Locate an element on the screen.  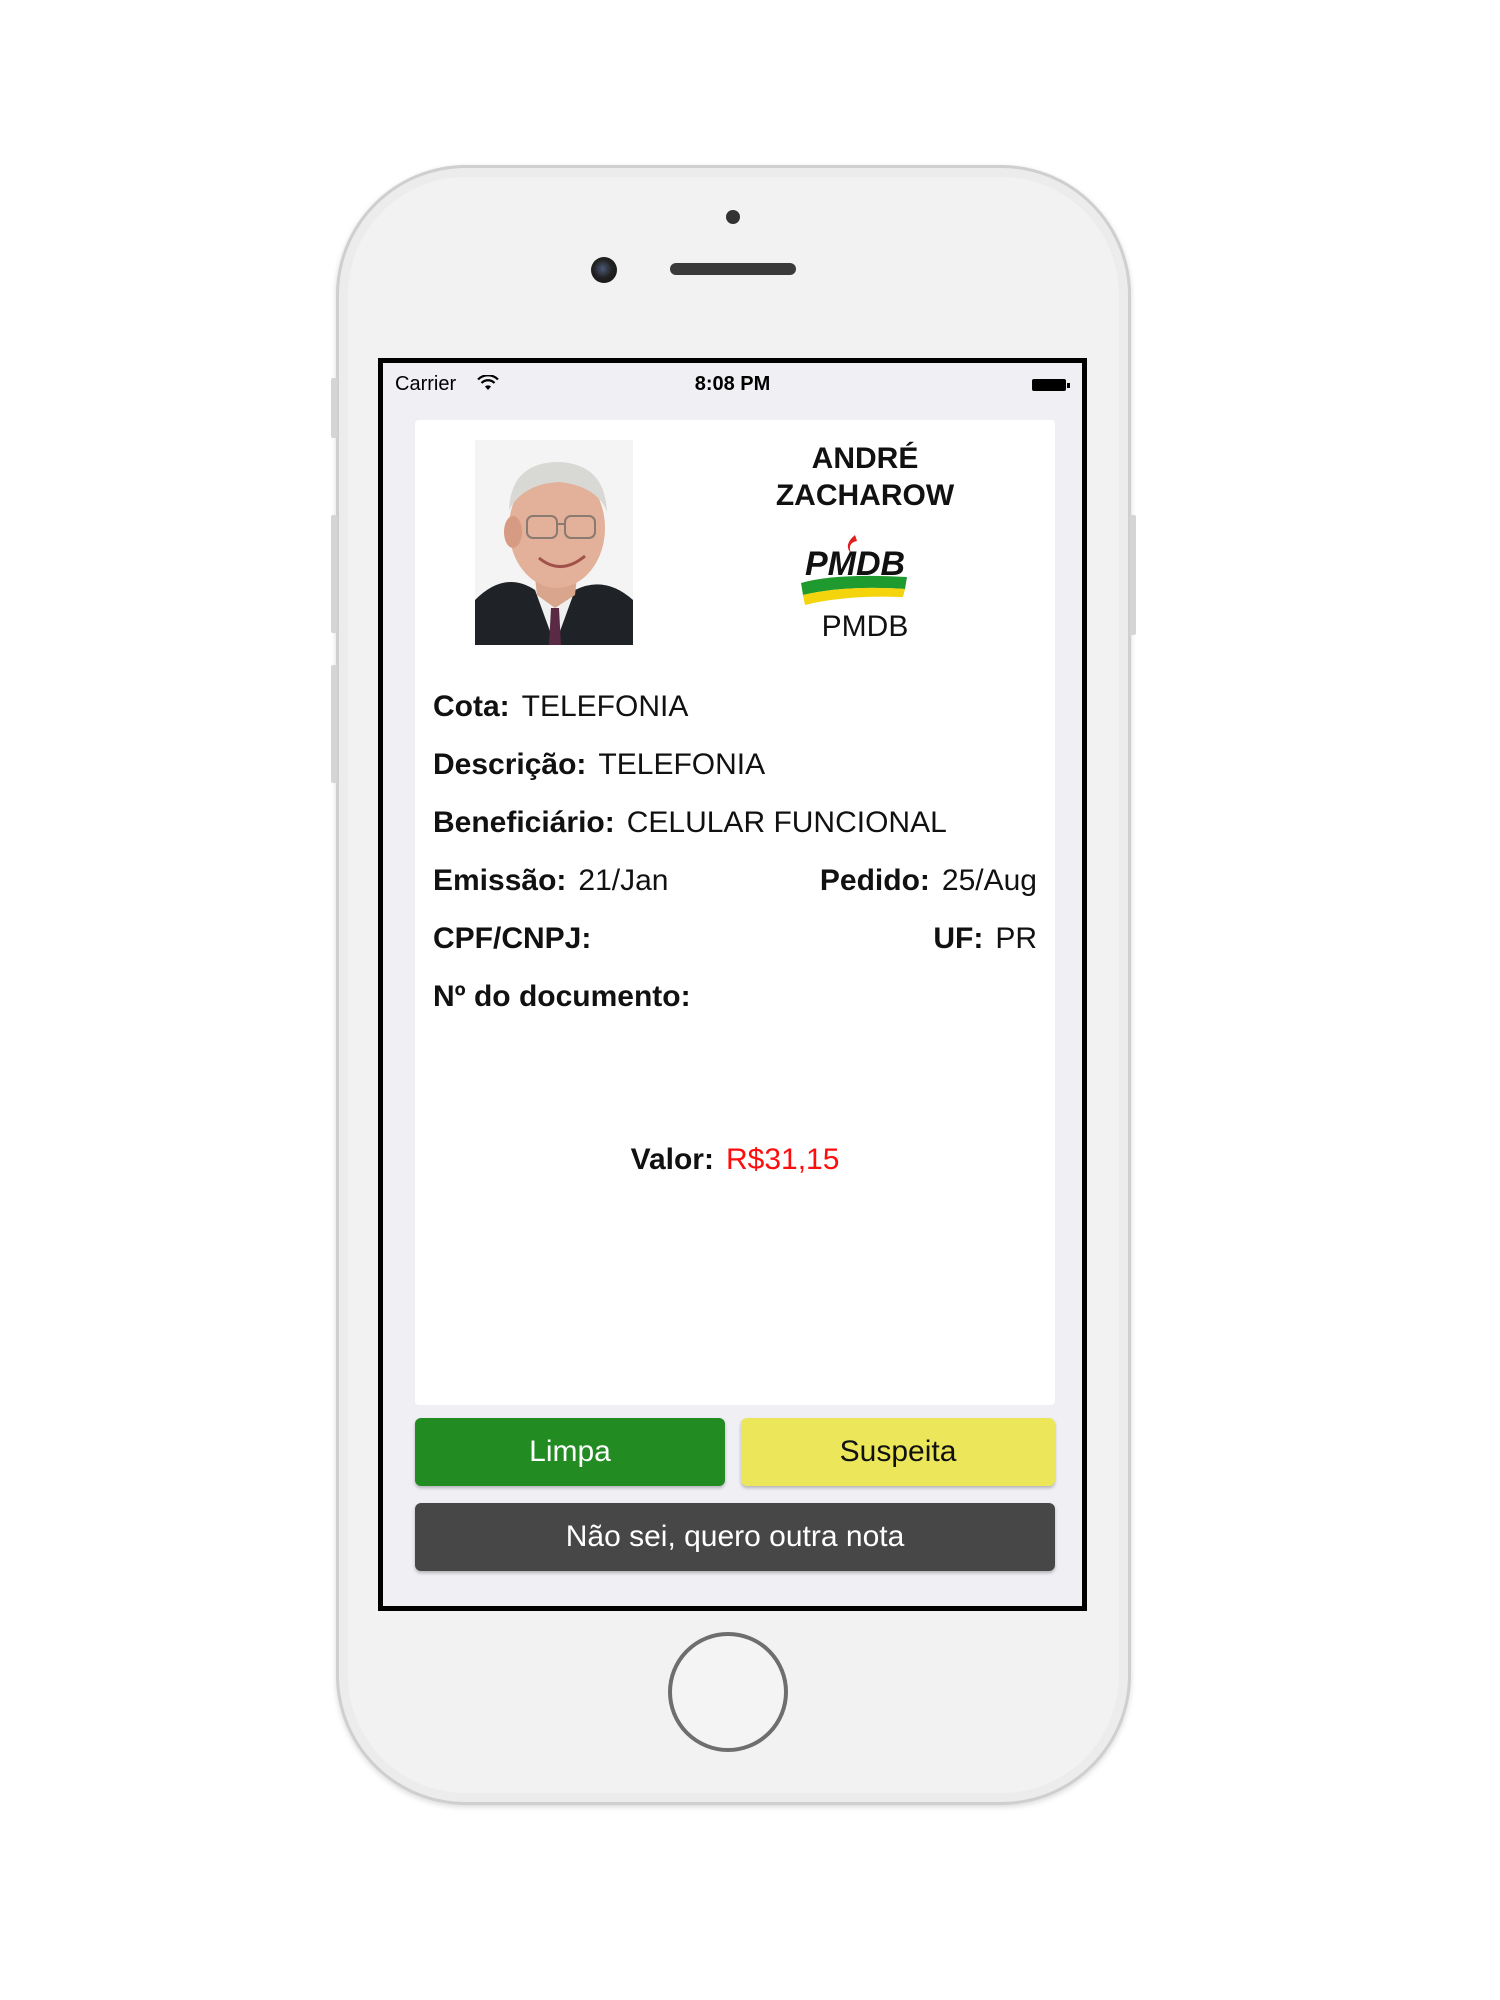
uf-value: PR is located at coordinates (1016, 938).